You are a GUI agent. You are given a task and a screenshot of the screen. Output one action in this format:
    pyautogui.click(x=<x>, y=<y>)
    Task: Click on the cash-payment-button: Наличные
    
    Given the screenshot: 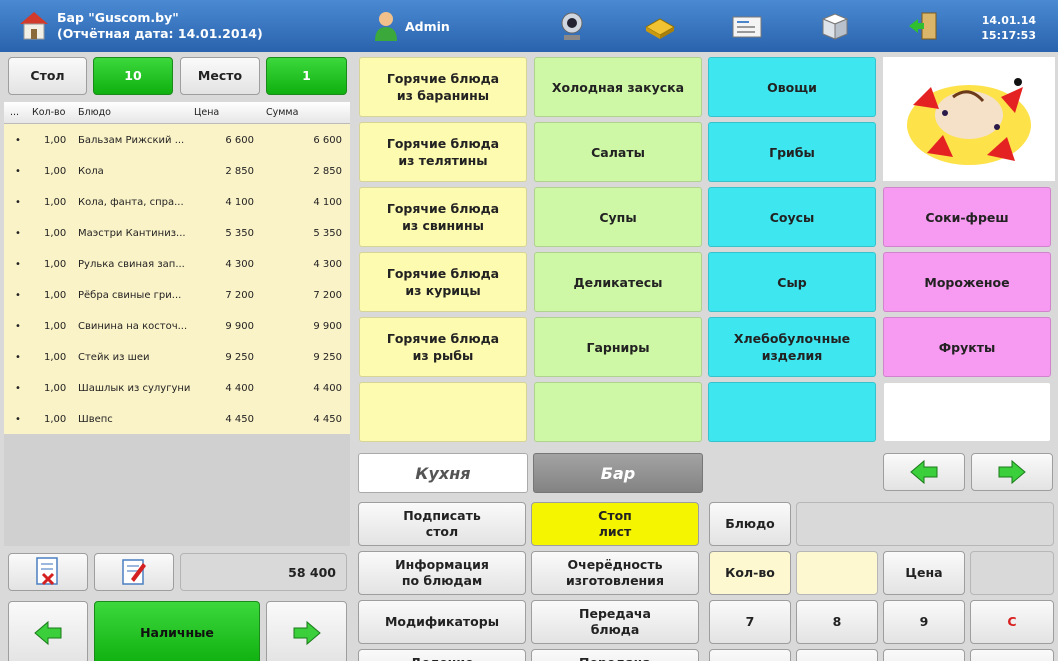 What is the action you would take?
    pyautogui.click(x=177, y=631)
    